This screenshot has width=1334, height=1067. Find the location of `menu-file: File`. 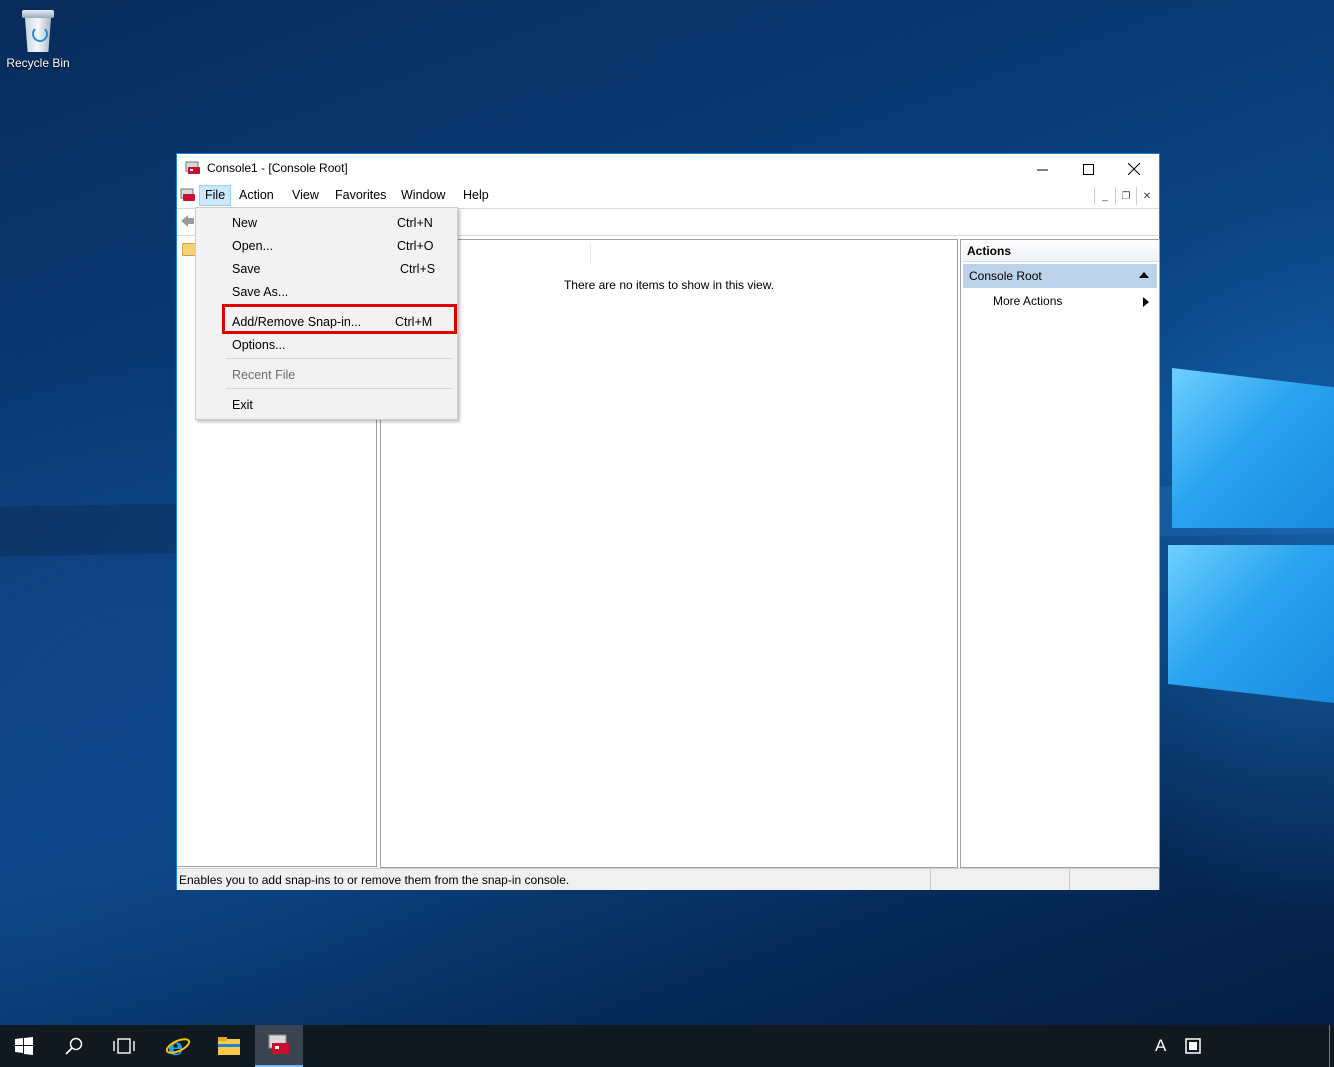

menu-file: File is located at coordinates (215, 195).